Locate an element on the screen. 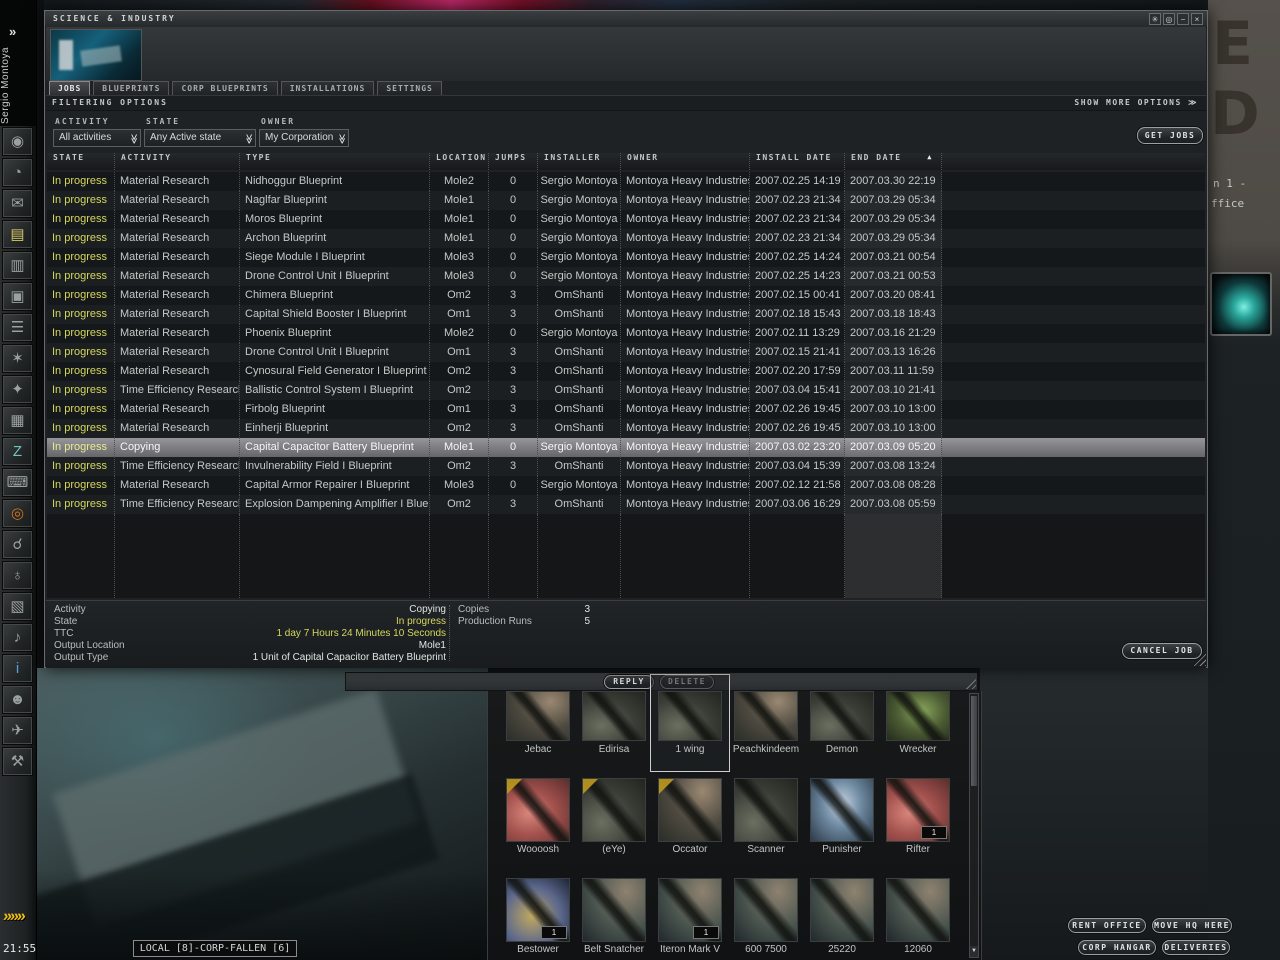 This screenshot has width=1280, height=960. ship-thumbnail-punisher is located at coordinates (842, 810).